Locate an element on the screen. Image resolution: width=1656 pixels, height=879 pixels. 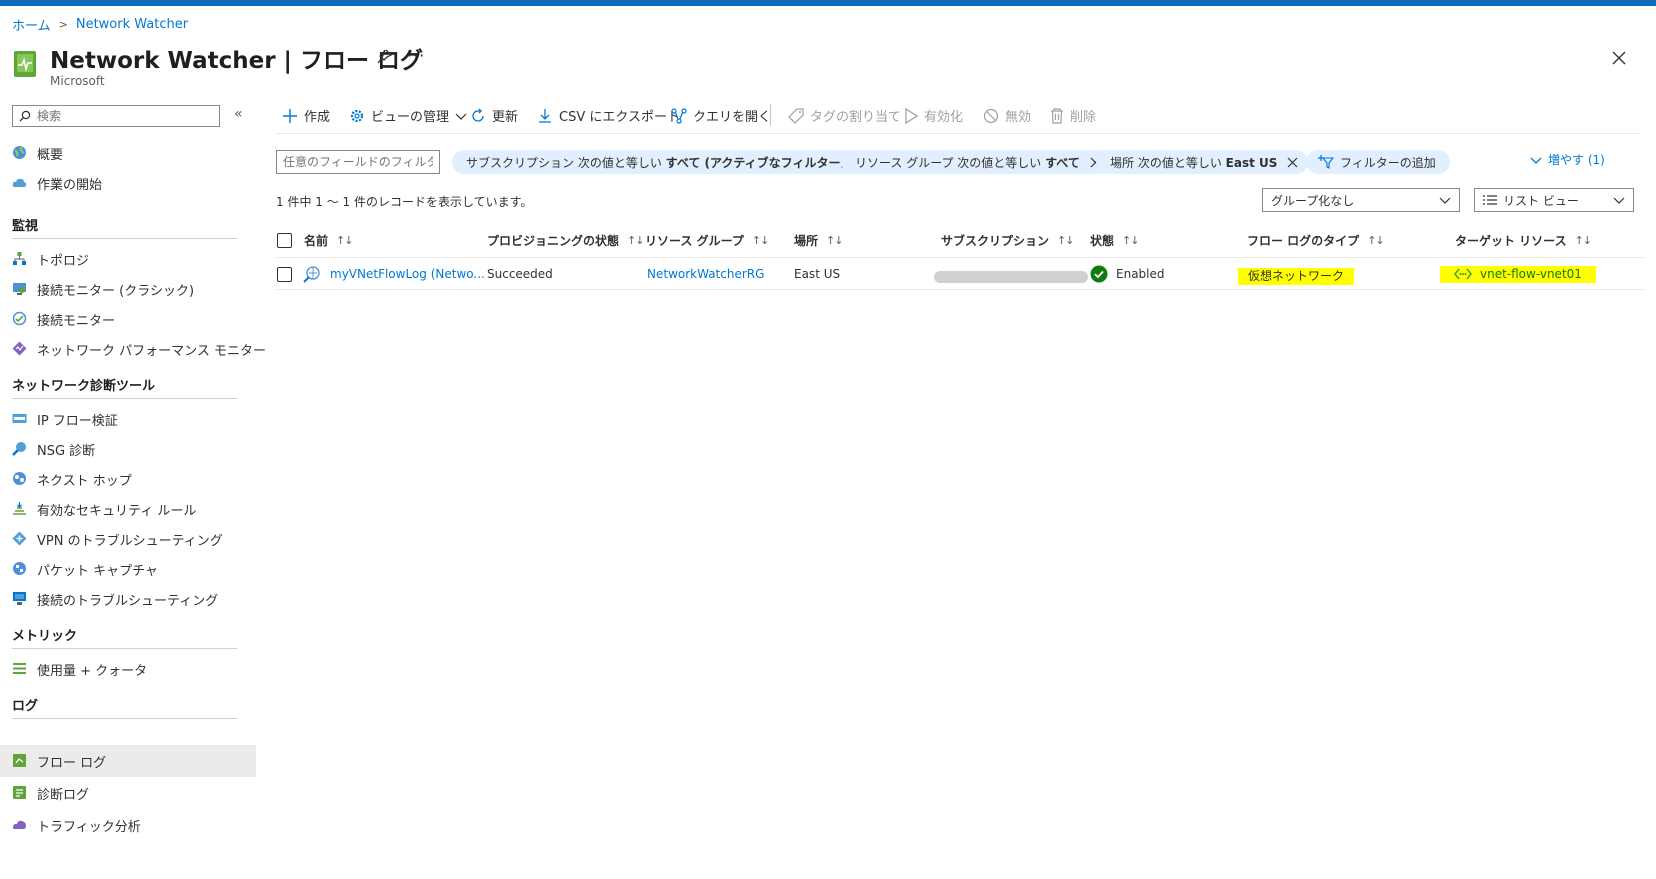
sidebar-item-network-performance-monitor: ネットワーク パフォーマンス モニター is located at coordinates (133, 348).